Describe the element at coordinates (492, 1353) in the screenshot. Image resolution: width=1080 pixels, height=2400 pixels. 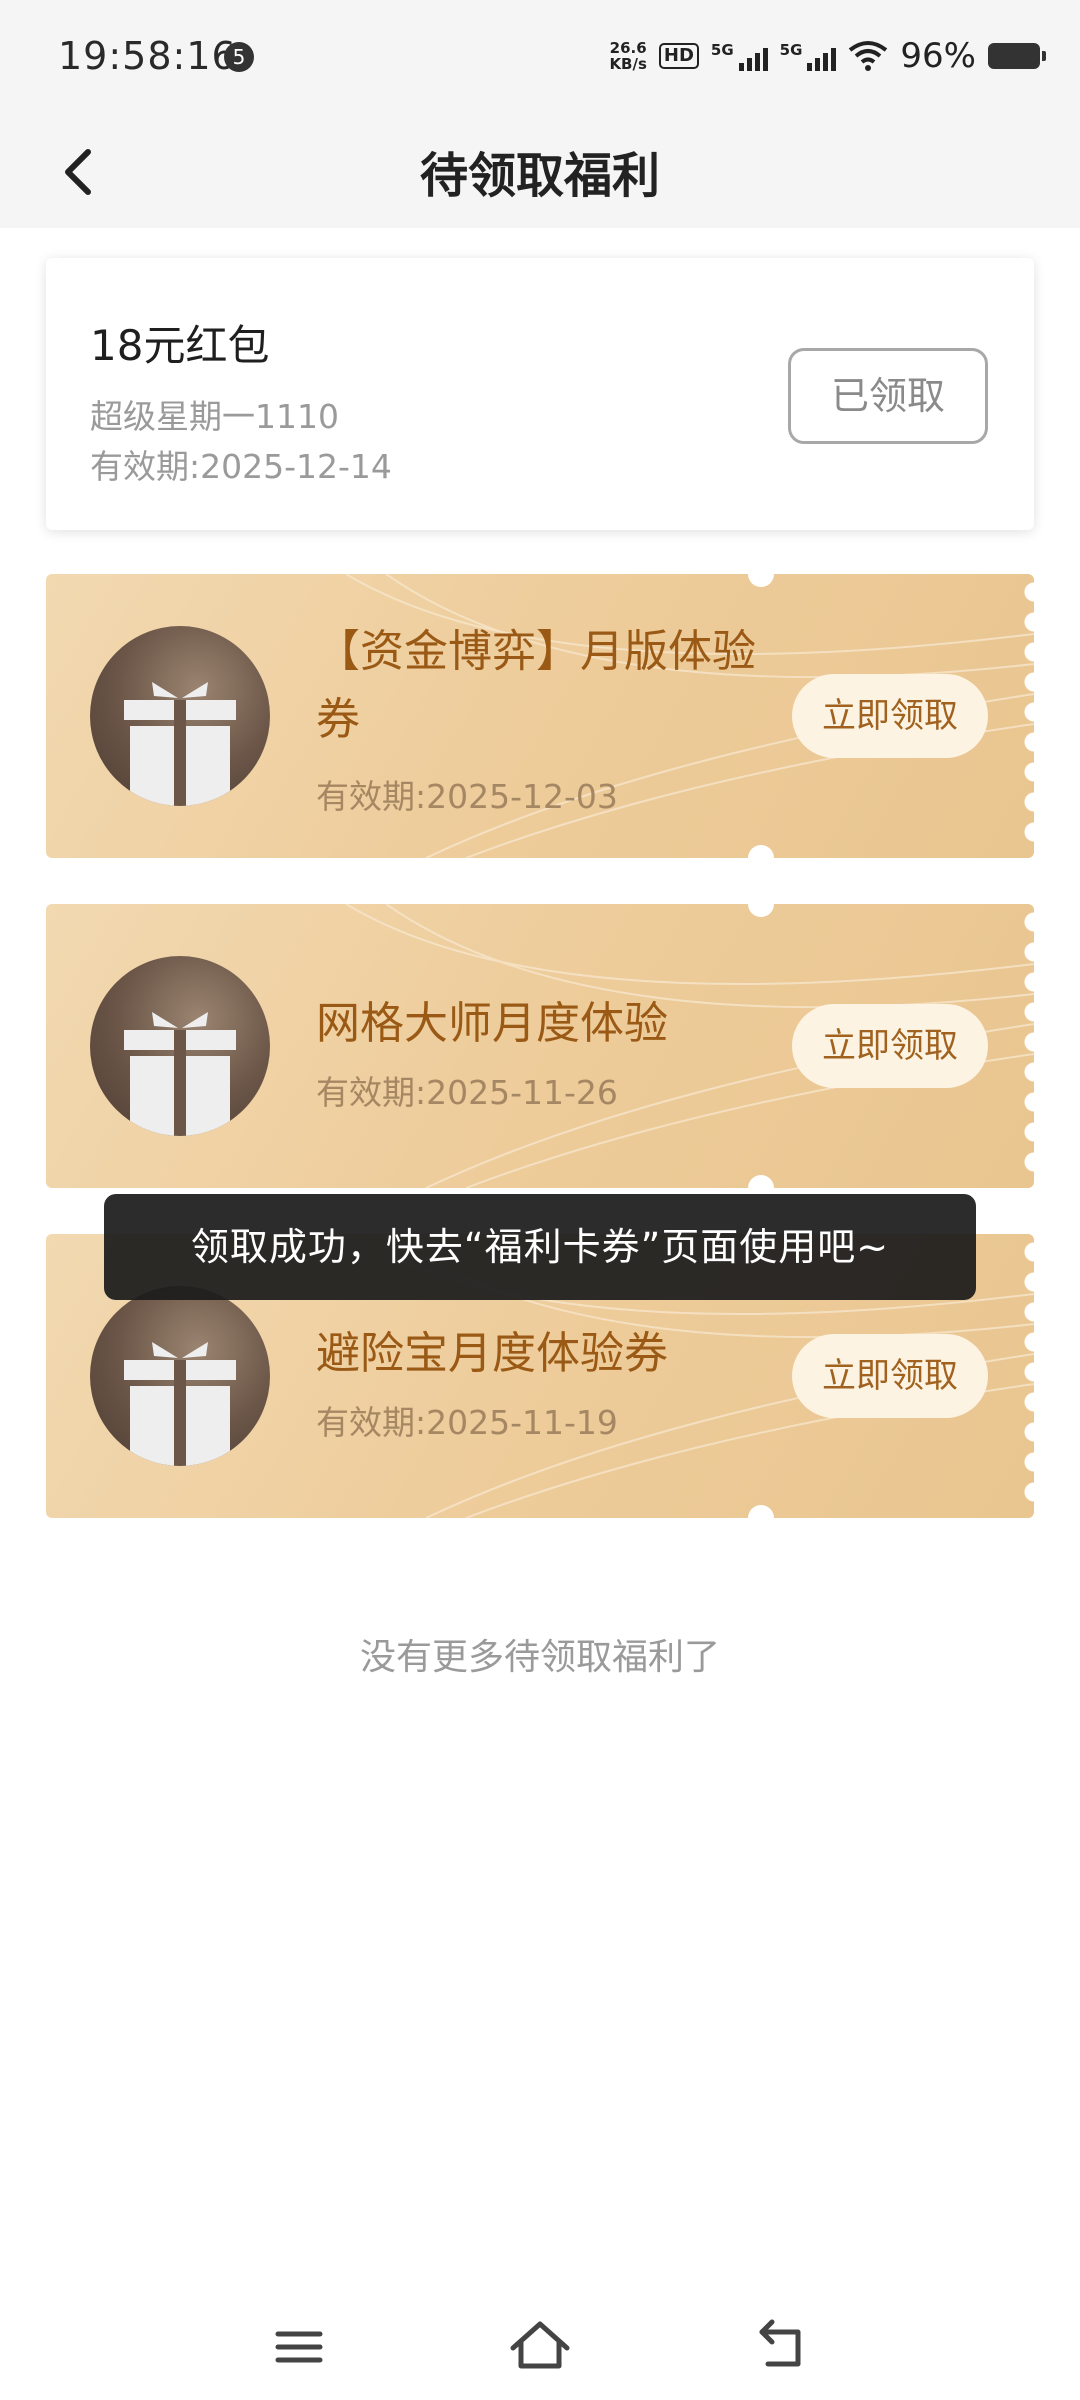
I see `coupon-title: 避险宝月度体验券` at that location.